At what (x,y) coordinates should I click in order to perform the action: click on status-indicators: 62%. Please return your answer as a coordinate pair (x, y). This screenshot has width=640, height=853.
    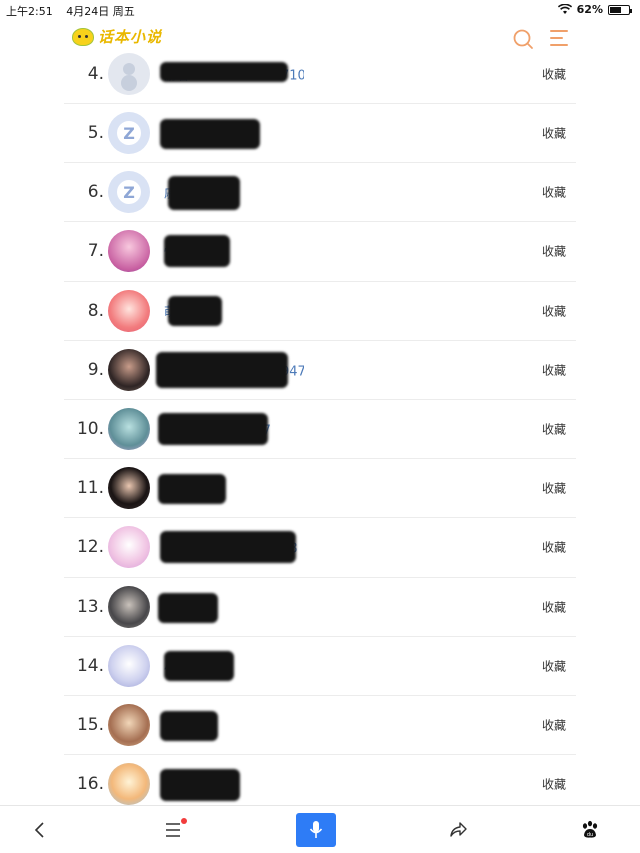
    Looking at the image, I should click on (594, 9).